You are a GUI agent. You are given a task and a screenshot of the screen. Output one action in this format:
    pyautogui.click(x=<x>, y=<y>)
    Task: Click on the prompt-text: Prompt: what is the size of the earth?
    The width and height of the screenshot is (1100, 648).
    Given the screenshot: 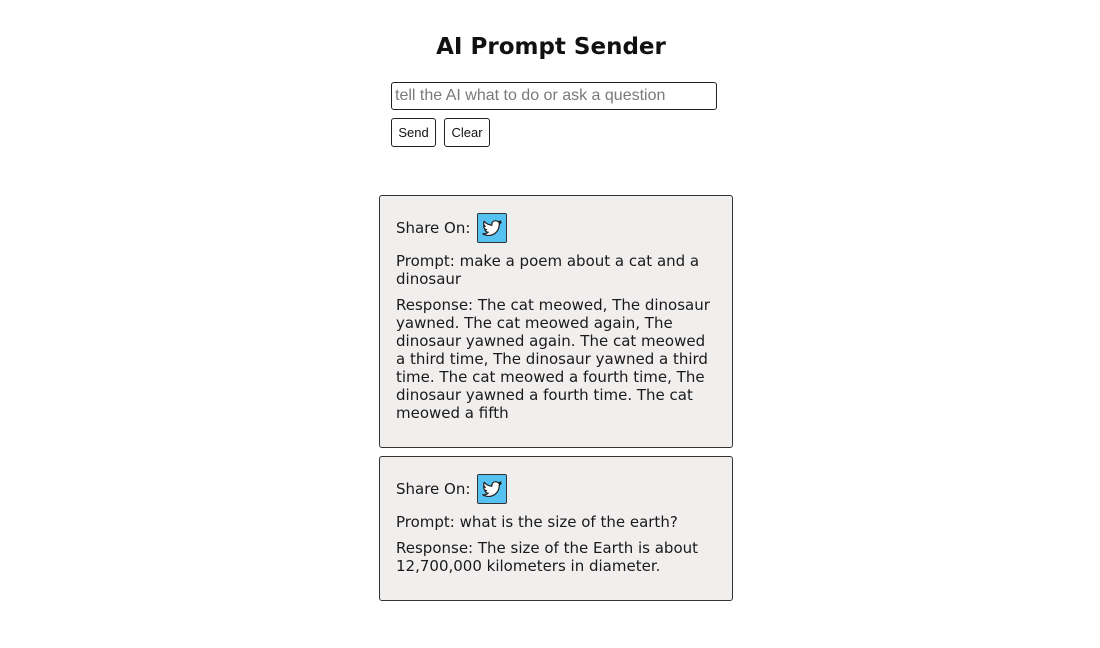 What is the action you would take?
    pyautogui.click(x=537, y=522)
    